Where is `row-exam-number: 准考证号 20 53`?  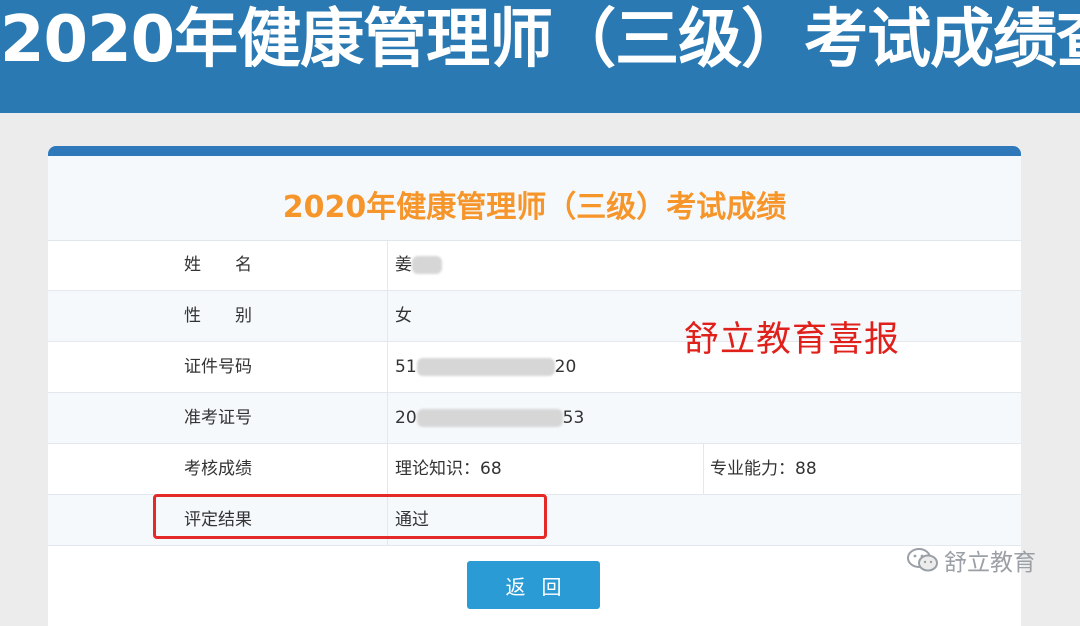 row-exam-number: 准考证号 20 53 is located at coordinates (534, 418).